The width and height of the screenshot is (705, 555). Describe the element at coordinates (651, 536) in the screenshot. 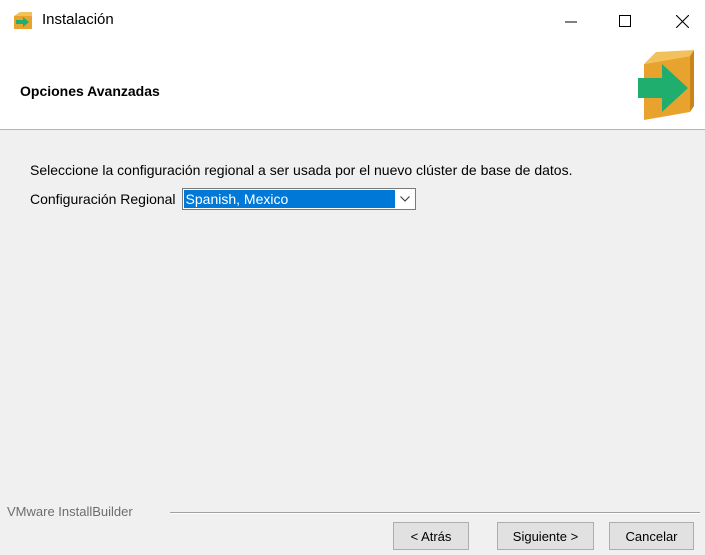

I see `cancel-button: Cancelar` at that location.